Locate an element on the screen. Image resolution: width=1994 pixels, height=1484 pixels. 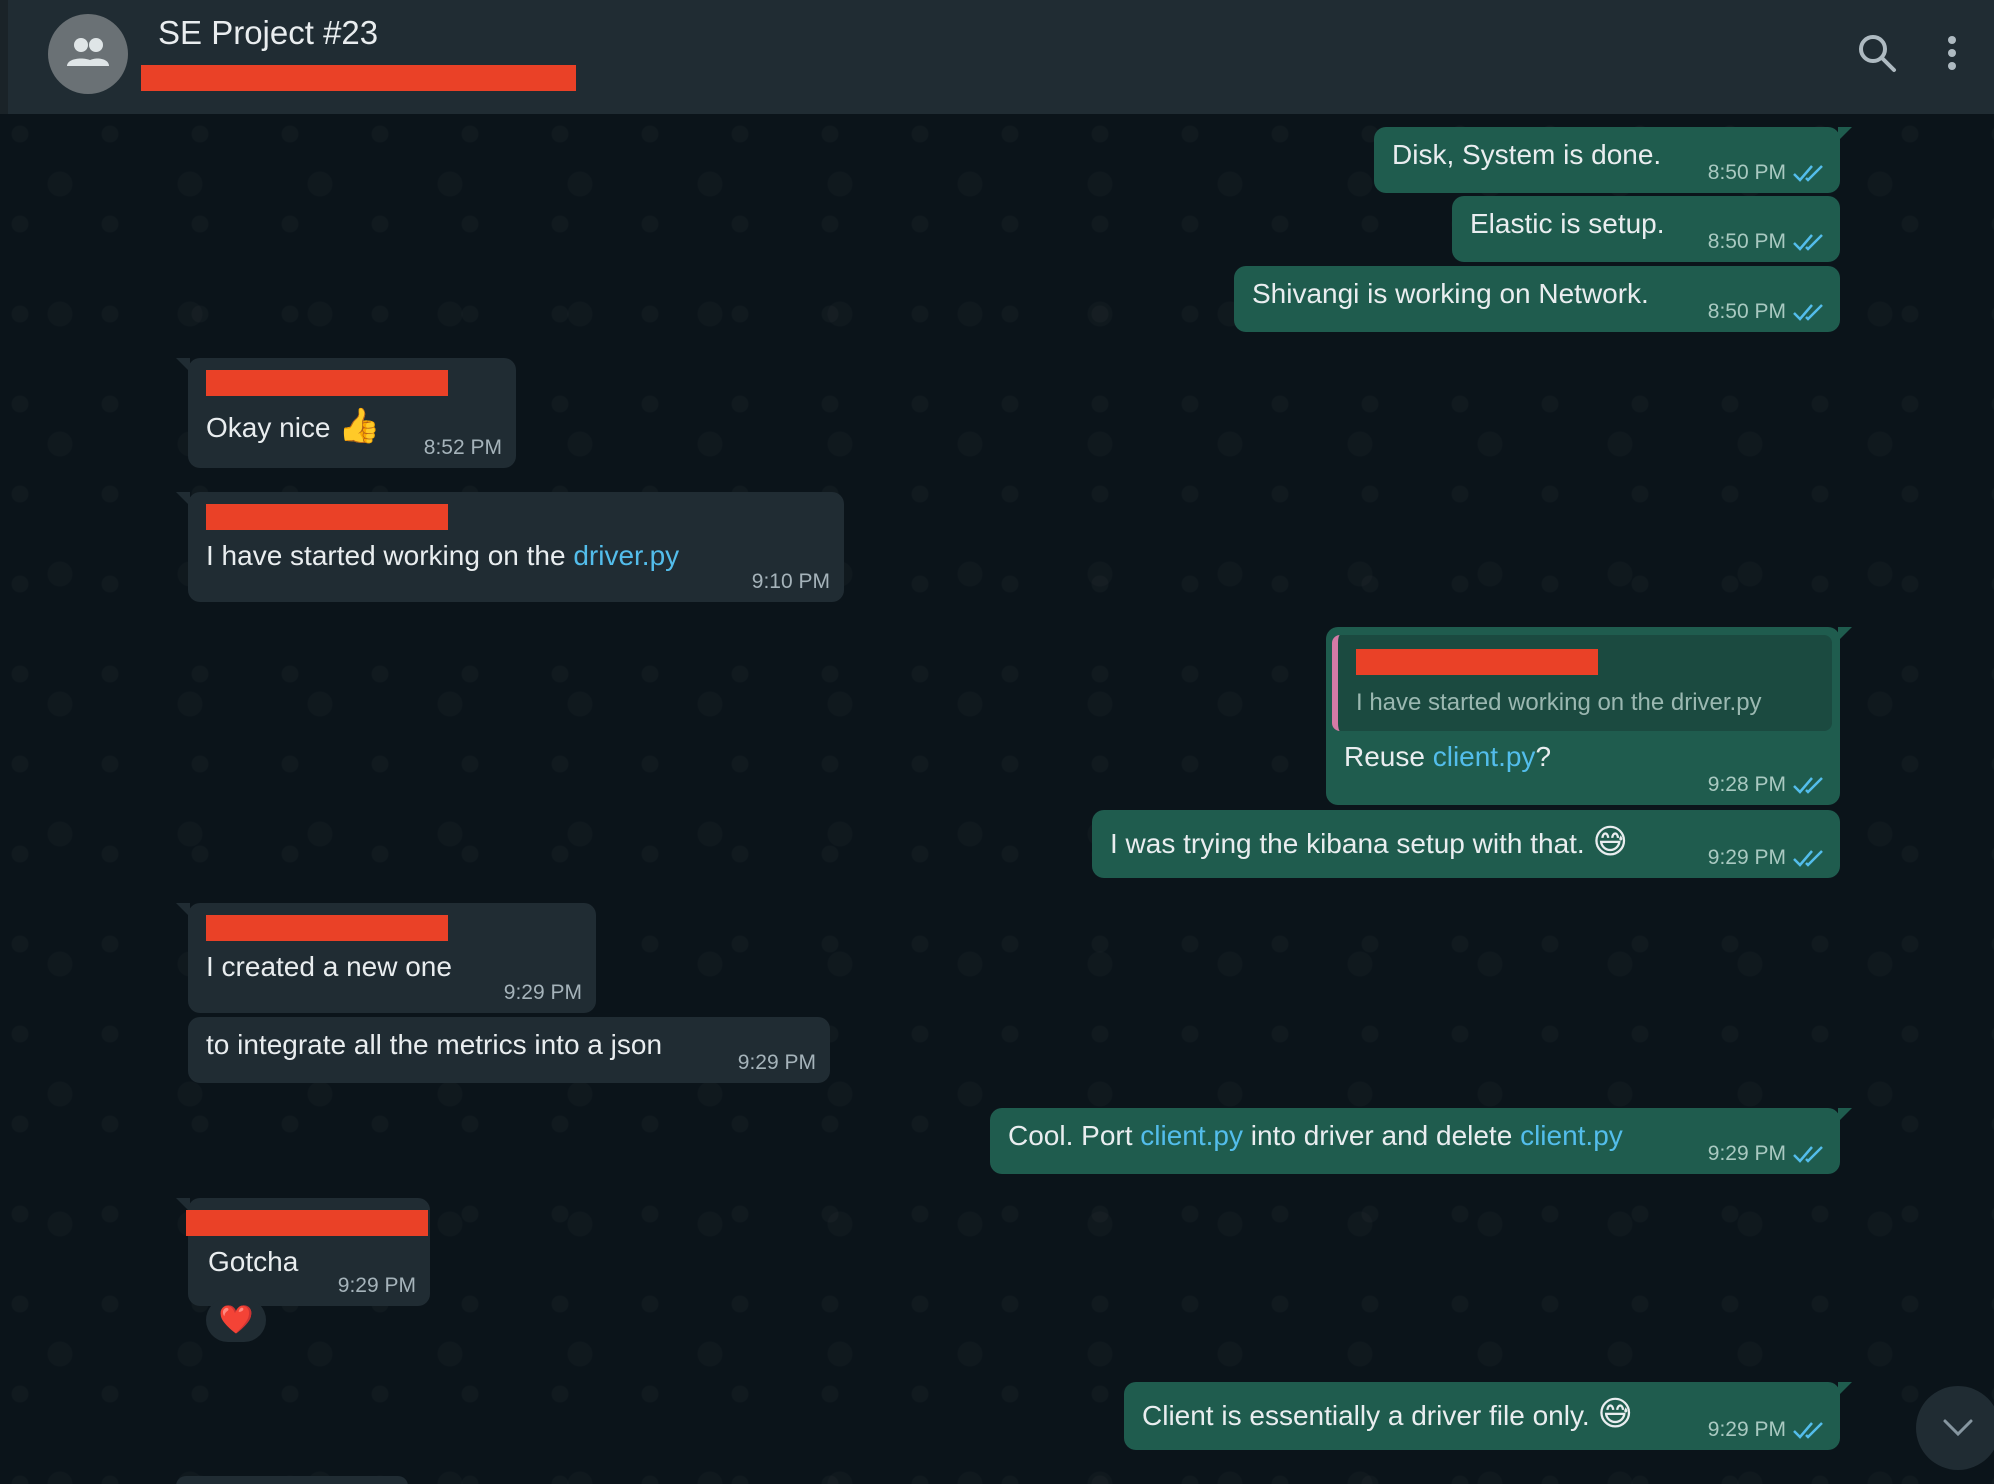
message-text: I created a new one is located at coordinates (329, 966).